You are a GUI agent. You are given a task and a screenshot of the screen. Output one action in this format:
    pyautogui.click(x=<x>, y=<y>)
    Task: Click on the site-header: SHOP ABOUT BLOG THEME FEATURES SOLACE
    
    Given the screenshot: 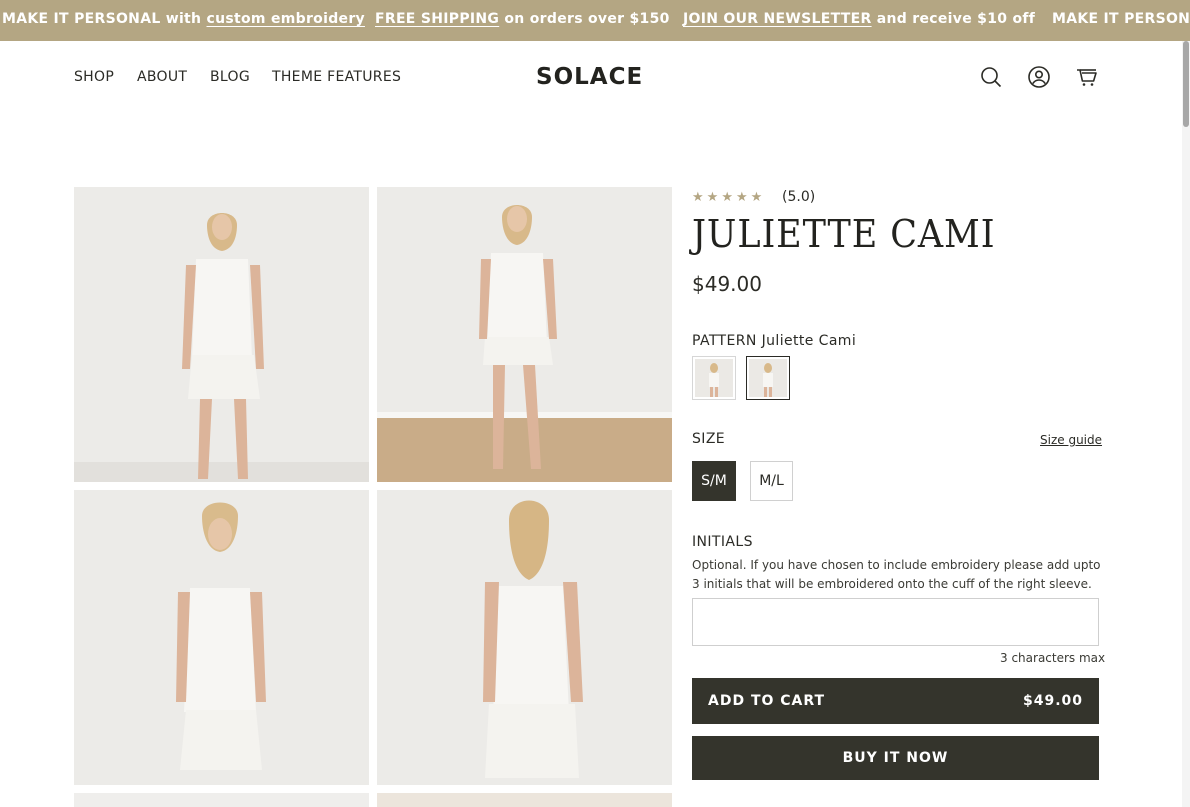 What is the action you would take?
    pyautogui.click(x=591, y=78)
    